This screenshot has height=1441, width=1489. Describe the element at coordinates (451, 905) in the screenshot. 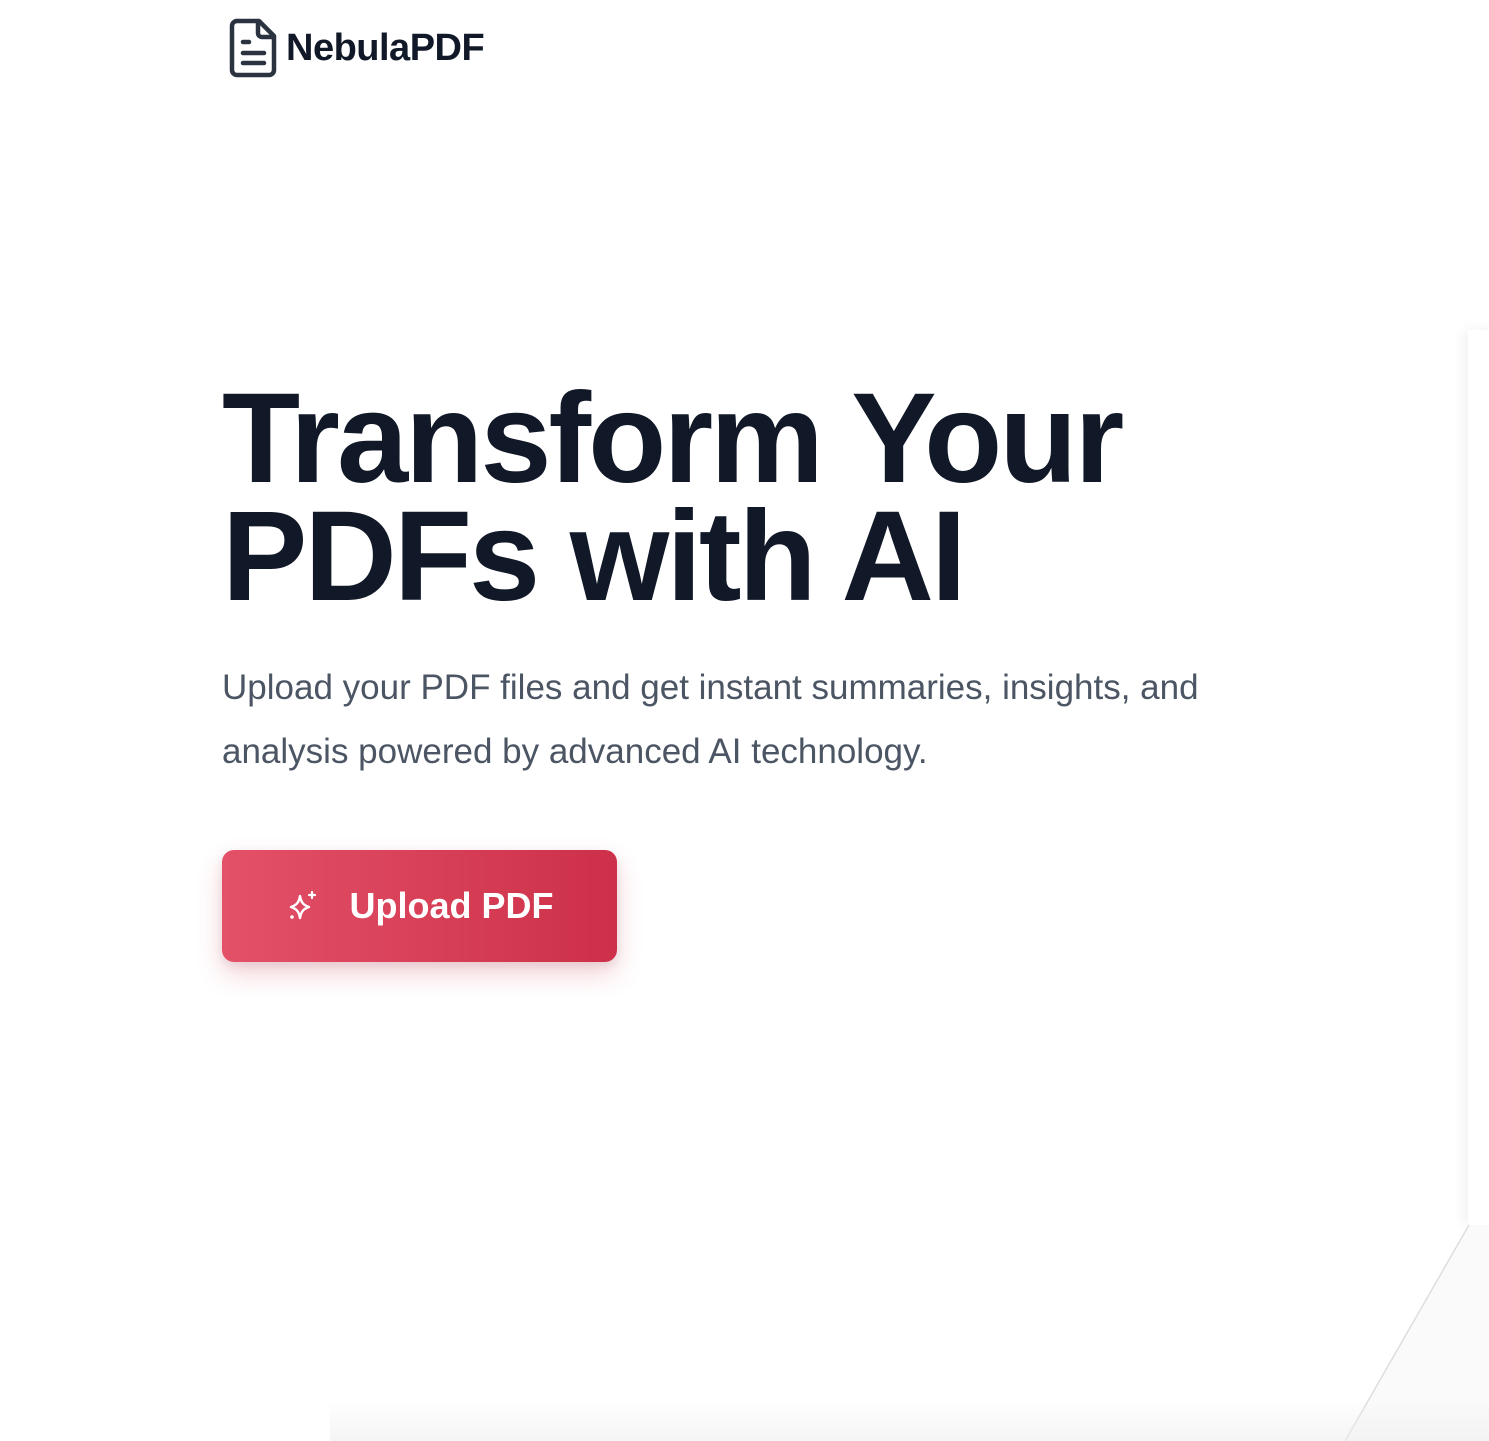

I see `upload-pdf-label: Upload PDF` at that location.